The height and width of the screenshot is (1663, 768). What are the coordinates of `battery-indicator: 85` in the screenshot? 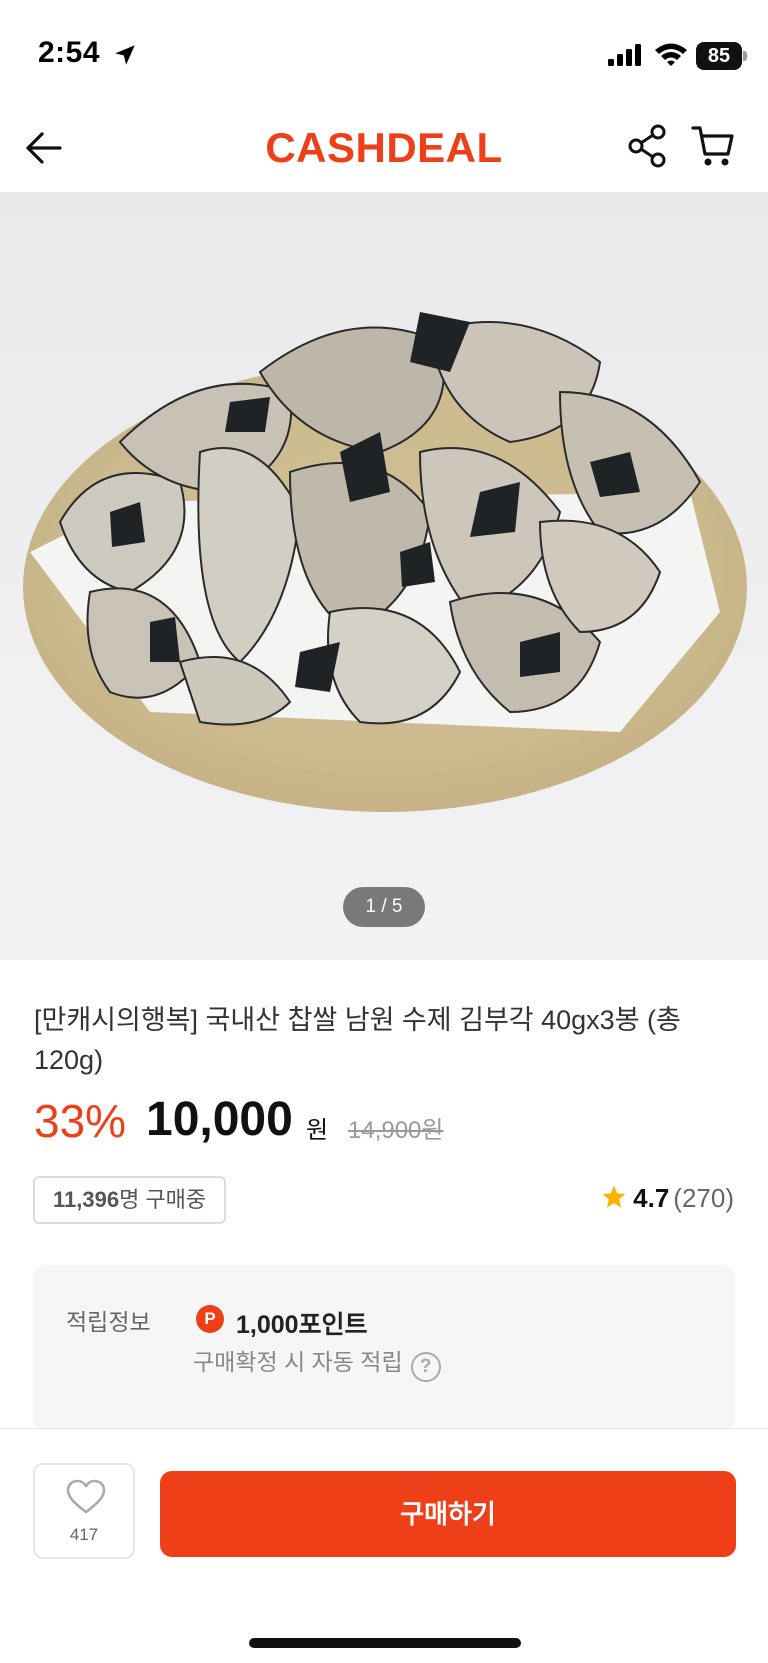 It's located at (721, 56).